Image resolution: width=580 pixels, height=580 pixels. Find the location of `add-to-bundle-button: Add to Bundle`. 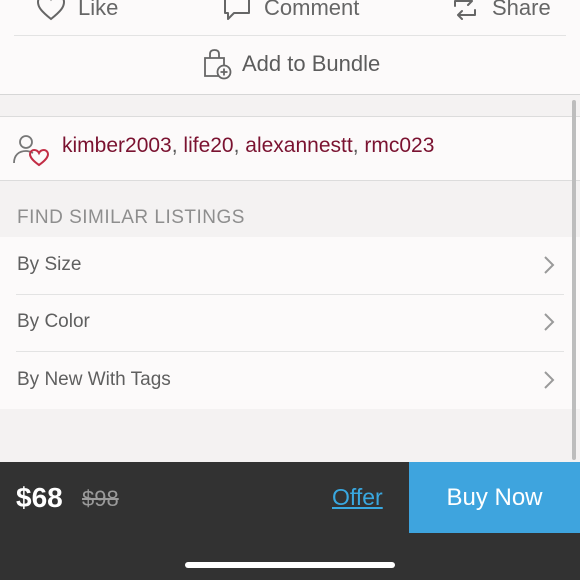

add-to-bundle-button: Add to Bundle is located at coordinates (291, 64).